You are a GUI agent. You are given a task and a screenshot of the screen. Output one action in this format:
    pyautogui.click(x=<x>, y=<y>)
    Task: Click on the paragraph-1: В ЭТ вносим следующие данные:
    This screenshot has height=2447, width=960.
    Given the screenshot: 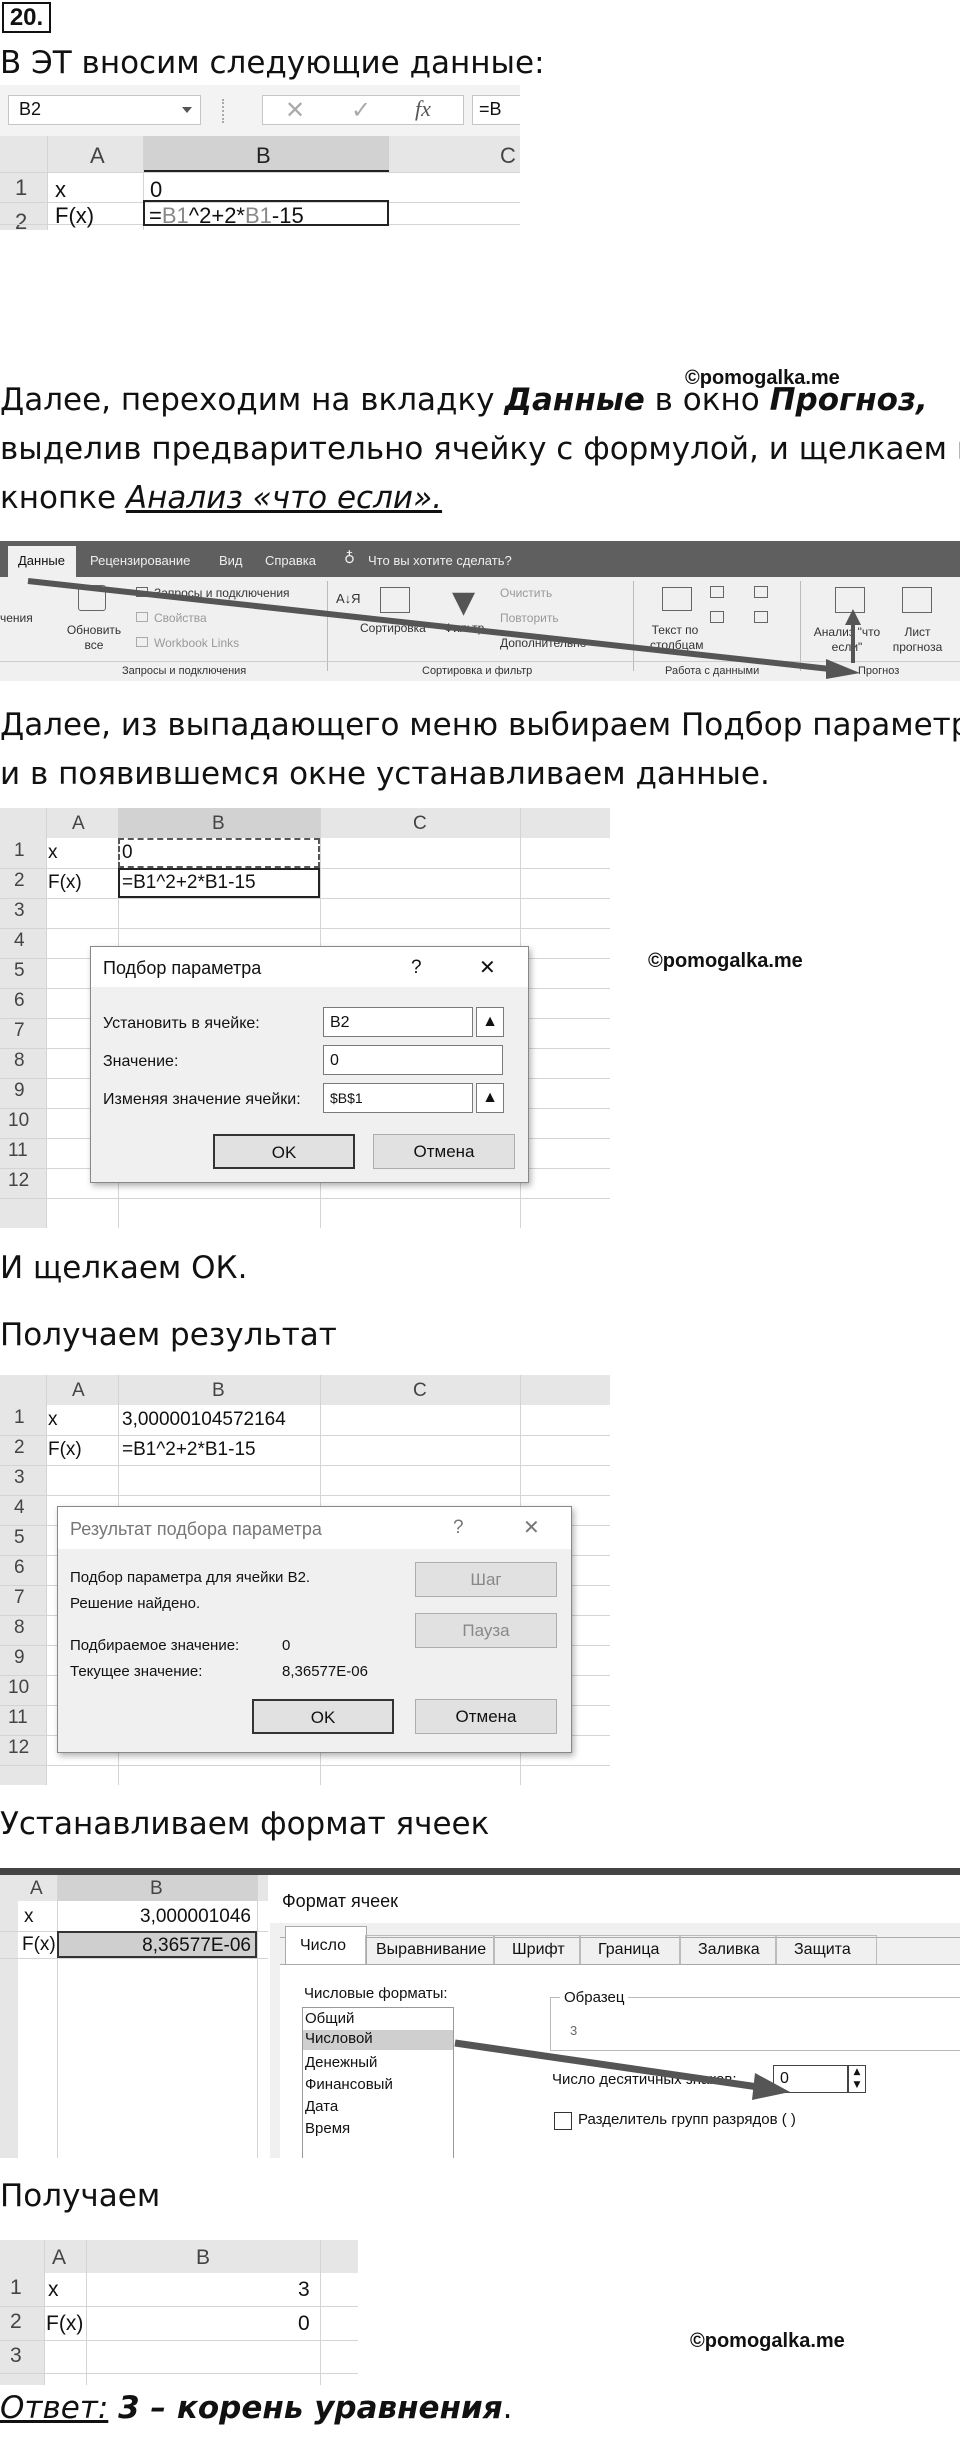 What is the action you would take?
    pyautogui.click(x=272, y=63)
    